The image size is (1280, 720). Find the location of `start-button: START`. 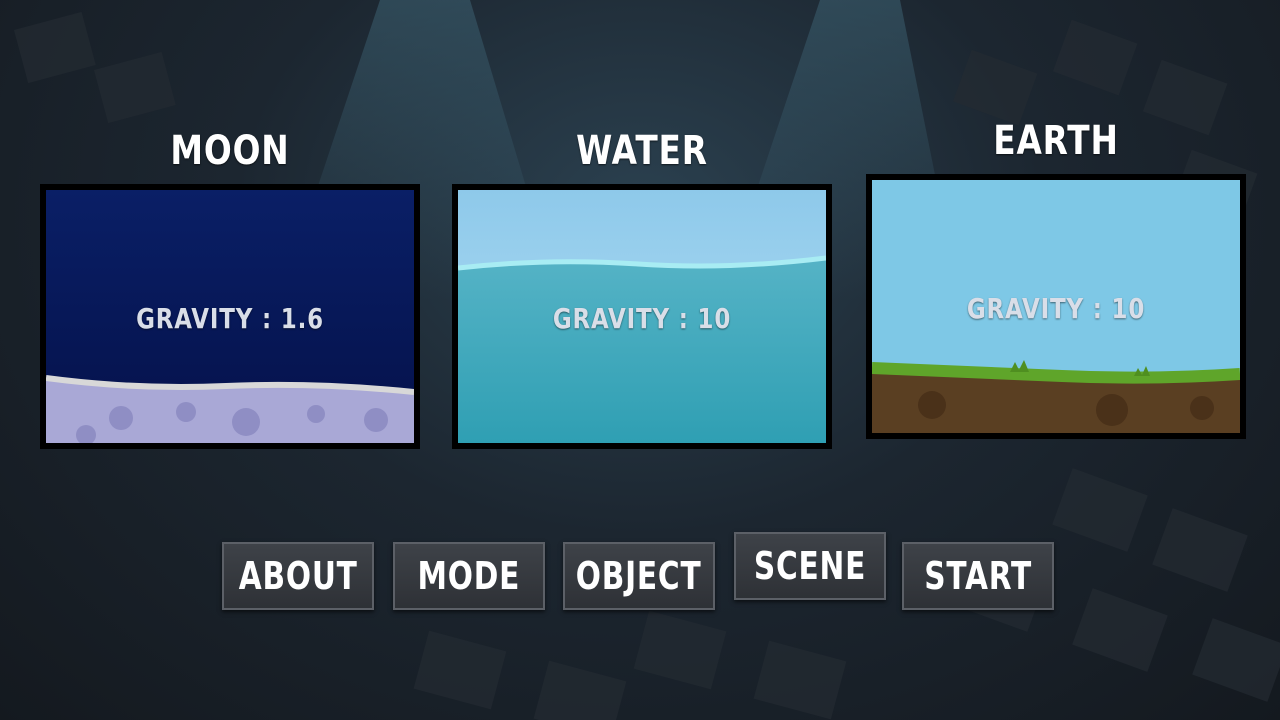

start-button: START is located at coordinates (978, 576).